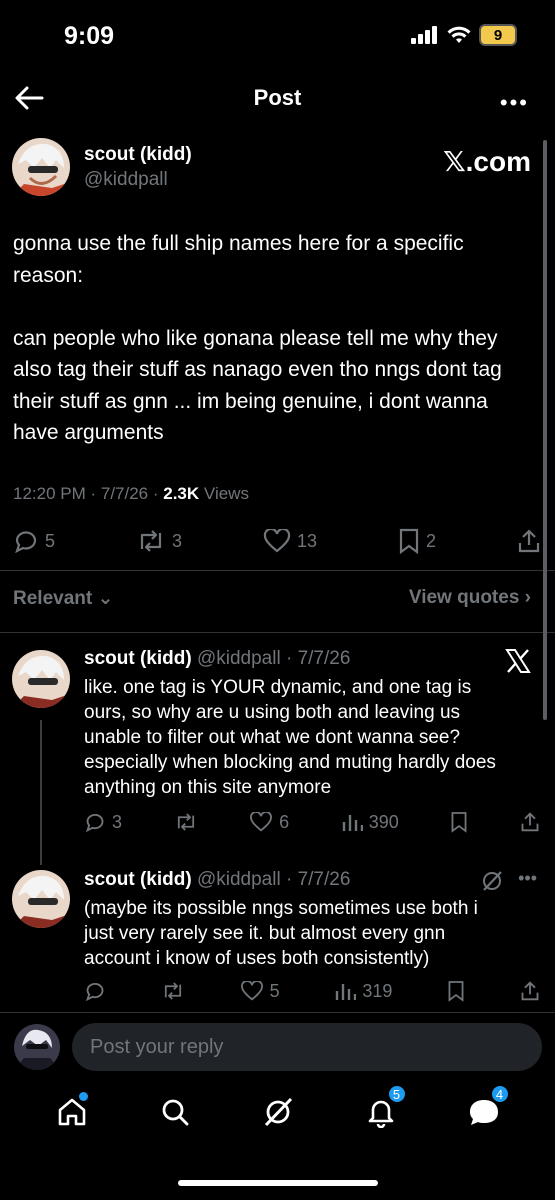  What do you see at coordinates (49, 493) in the screenshot?
I see `post-time: 12:20 PM` at bounding box center [49, 493].